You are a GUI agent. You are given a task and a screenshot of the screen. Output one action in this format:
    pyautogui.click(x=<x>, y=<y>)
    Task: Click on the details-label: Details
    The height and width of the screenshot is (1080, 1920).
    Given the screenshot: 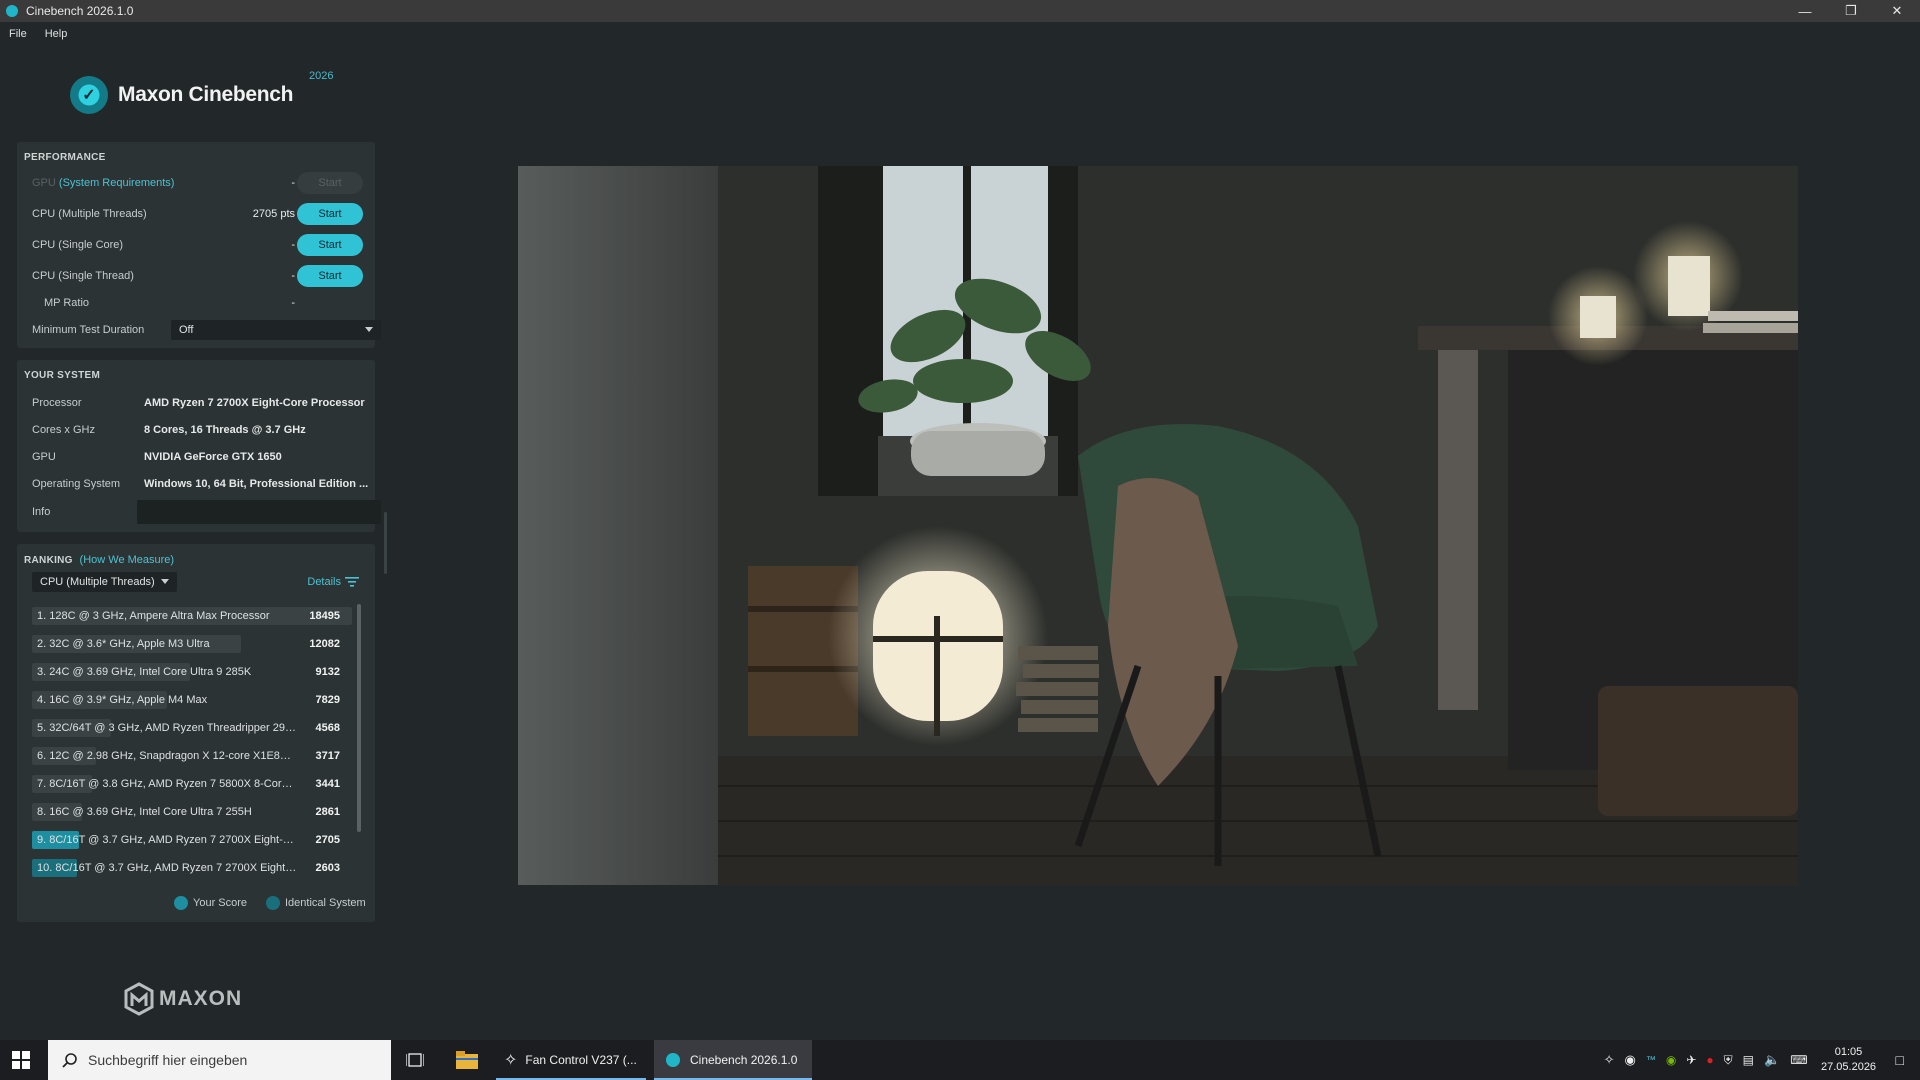 What is the action you would take?
    pyautogui.click(x=324, y=582)
    